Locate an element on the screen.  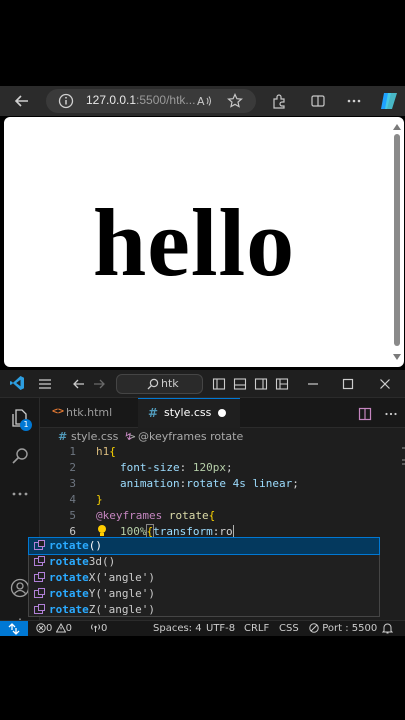
error-icon is located at coordinates (41, 628).